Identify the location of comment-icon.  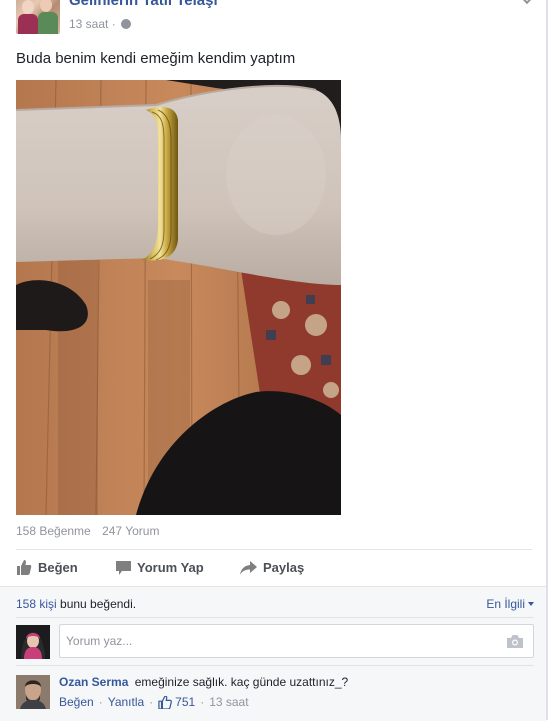
(123, 567).